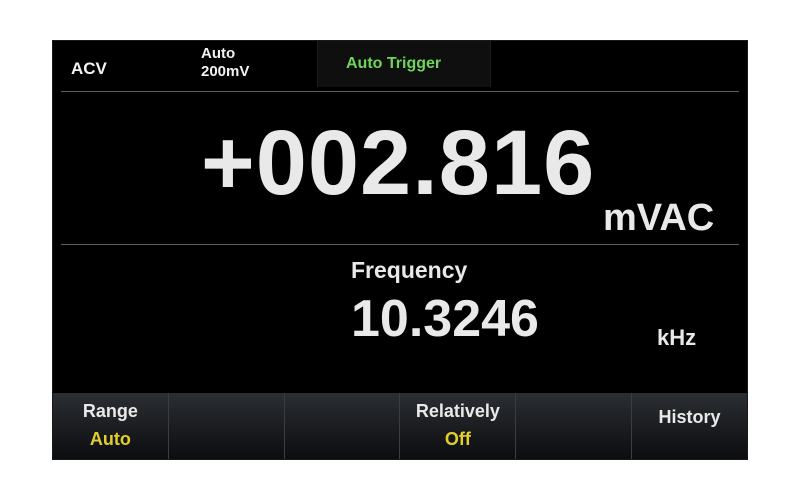 The image size is (800, 500). I want to click on range-value: 200mV, so click(225, 71).